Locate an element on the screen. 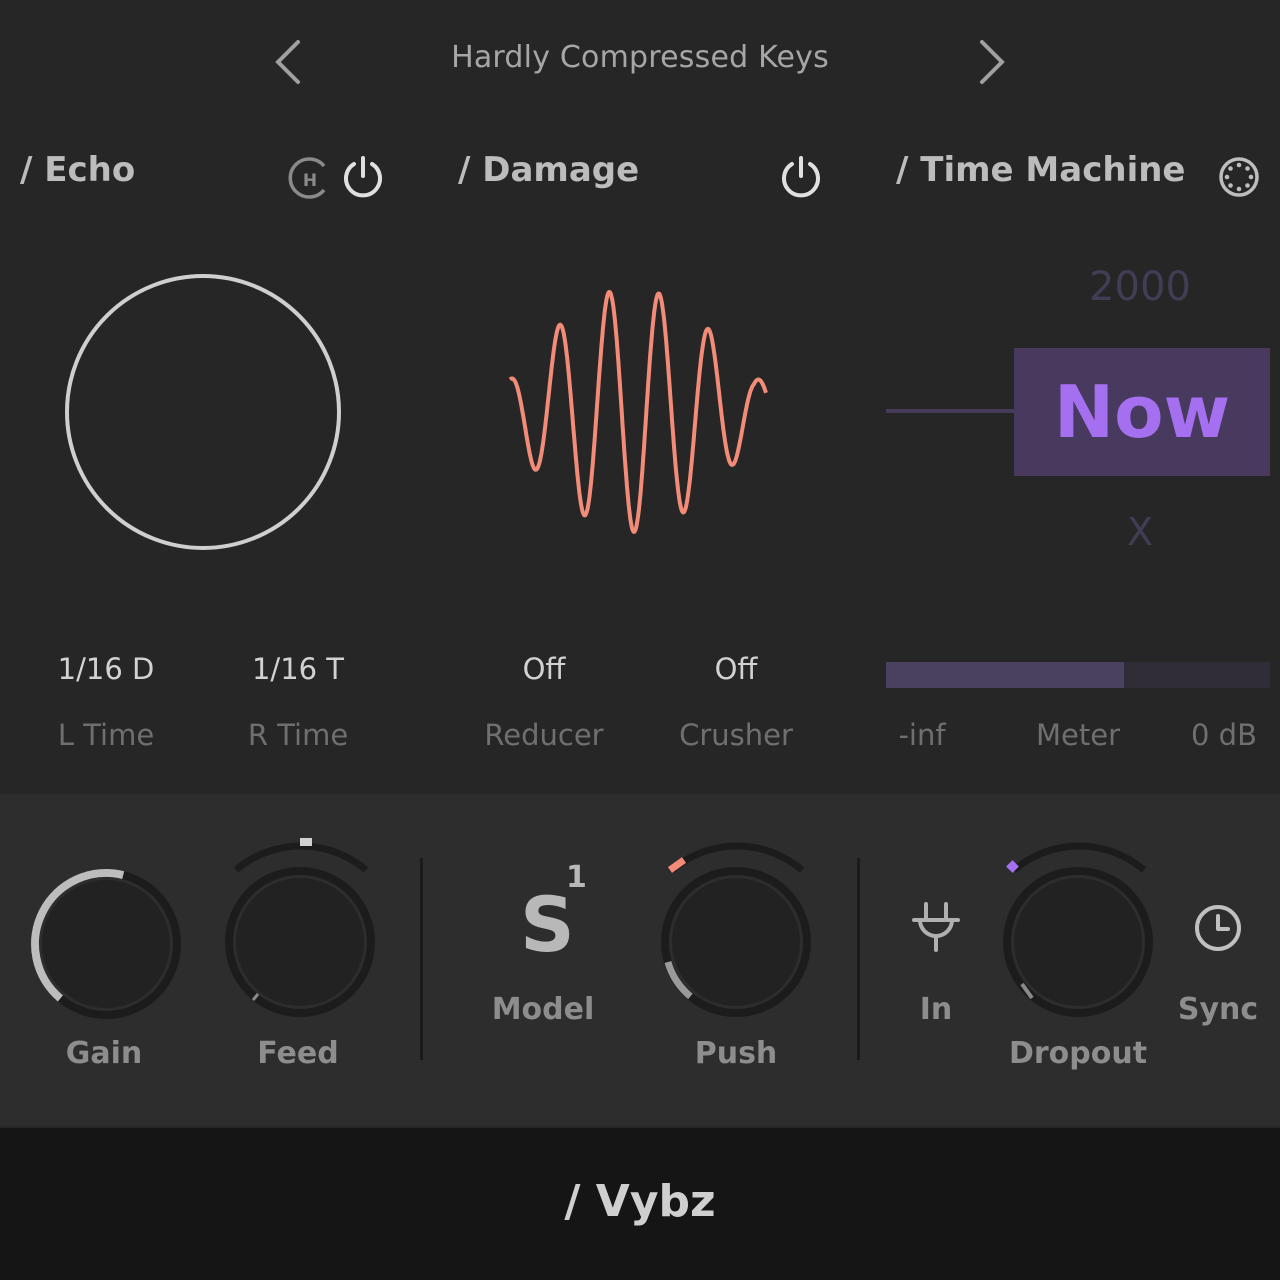  time-machine-x: X is located at coordinates (1140, 532).